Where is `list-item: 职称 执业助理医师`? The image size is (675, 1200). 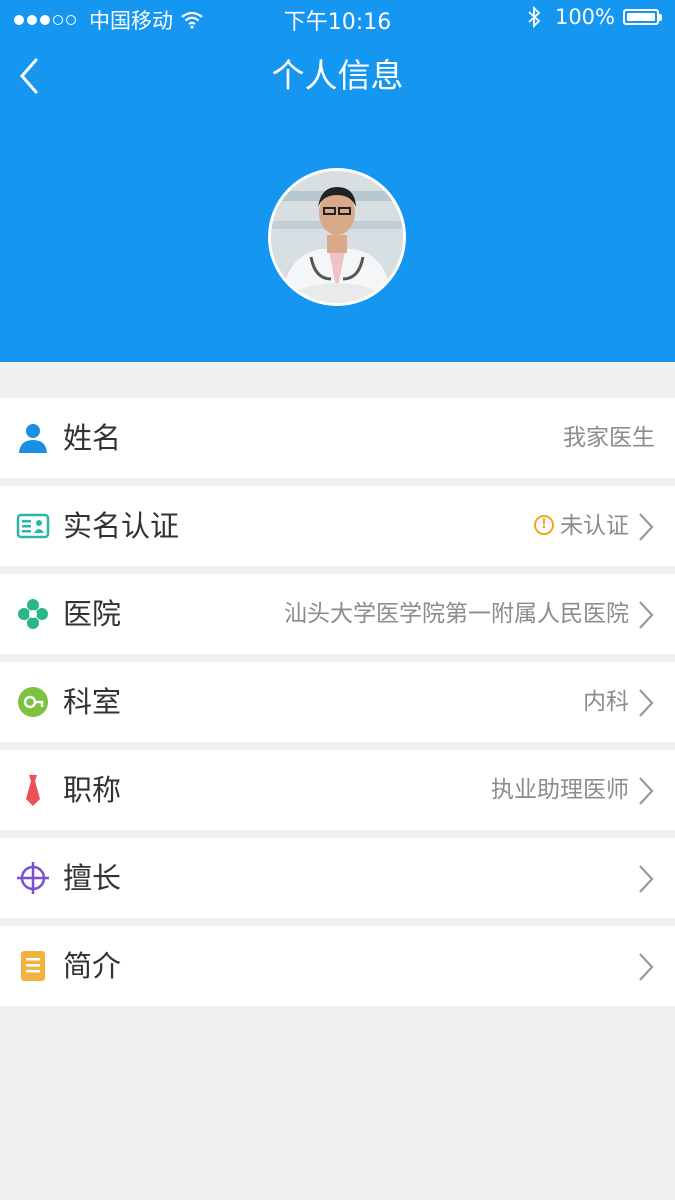
list-item: 职称 执业助理医师 is located at coordinates (337, 790).